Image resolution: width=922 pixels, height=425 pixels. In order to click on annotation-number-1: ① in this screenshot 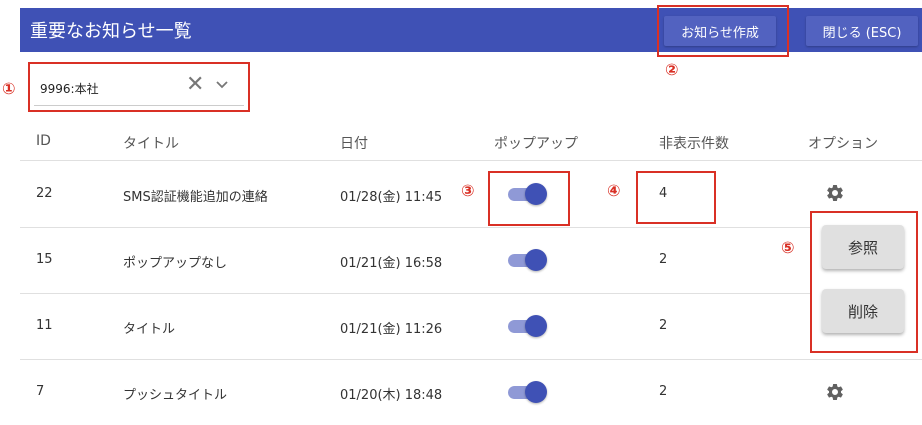, I will do `click(9, 88)`.